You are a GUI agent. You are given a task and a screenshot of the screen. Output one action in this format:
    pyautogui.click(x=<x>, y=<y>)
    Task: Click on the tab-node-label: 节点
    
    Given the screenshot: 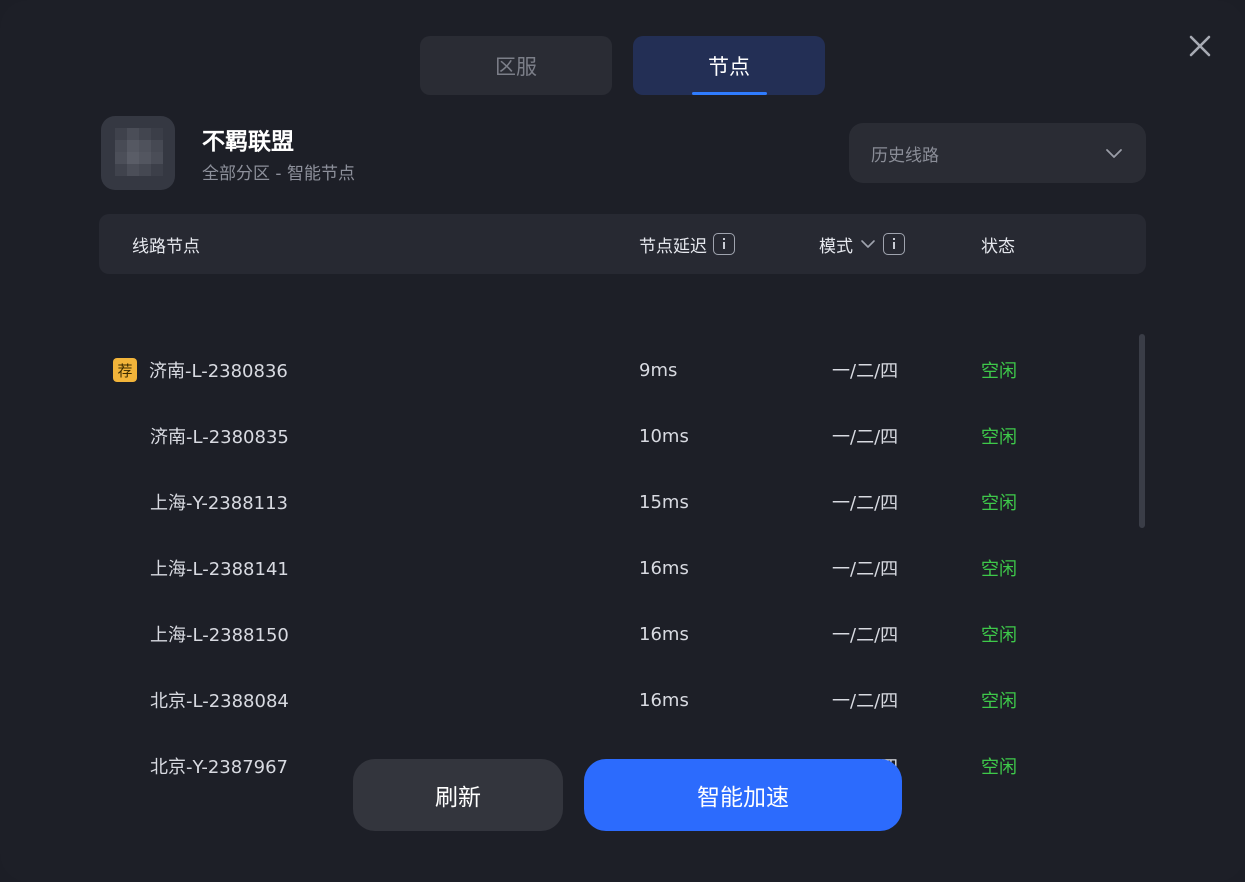 What is the action you would take?
    pyautogui.click(x=729, y=66)
    